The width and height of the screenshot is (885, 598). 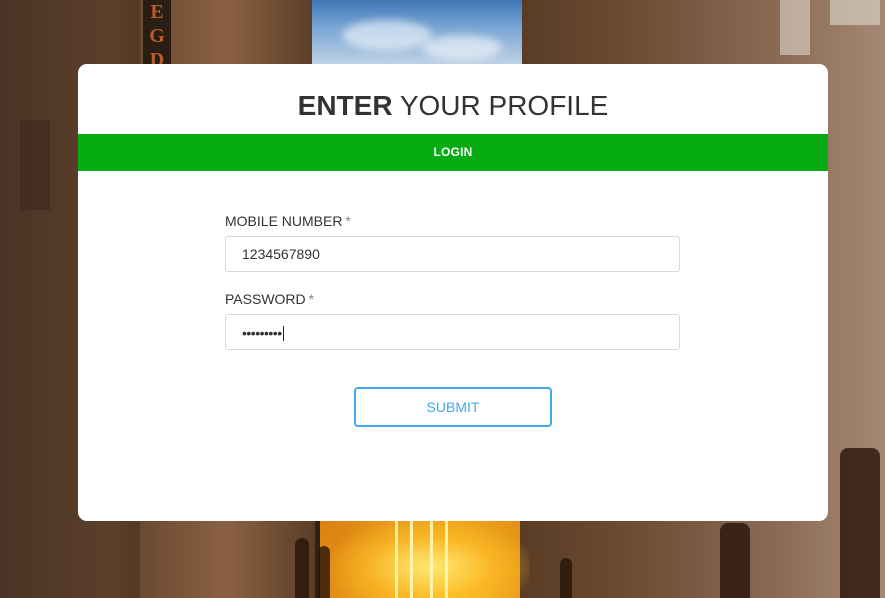 What do you see at coordinates (417, 35) in the screenshot?
I see `sky` at bounding box center [417, 35].